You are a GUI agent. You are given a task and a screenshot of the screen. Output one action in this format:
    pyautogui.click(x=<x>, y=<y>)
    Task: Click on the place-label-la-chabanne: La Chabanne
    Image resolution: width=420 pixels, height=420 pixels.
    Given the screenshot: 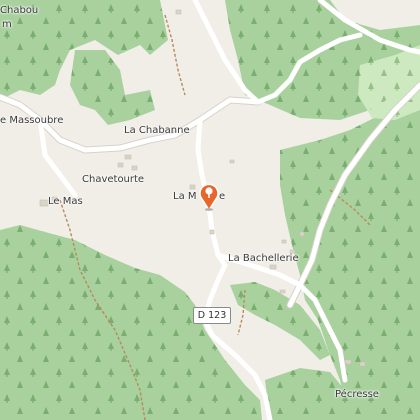 What is the action you would take?
    pyautogui.click(x=157, y=130)
    